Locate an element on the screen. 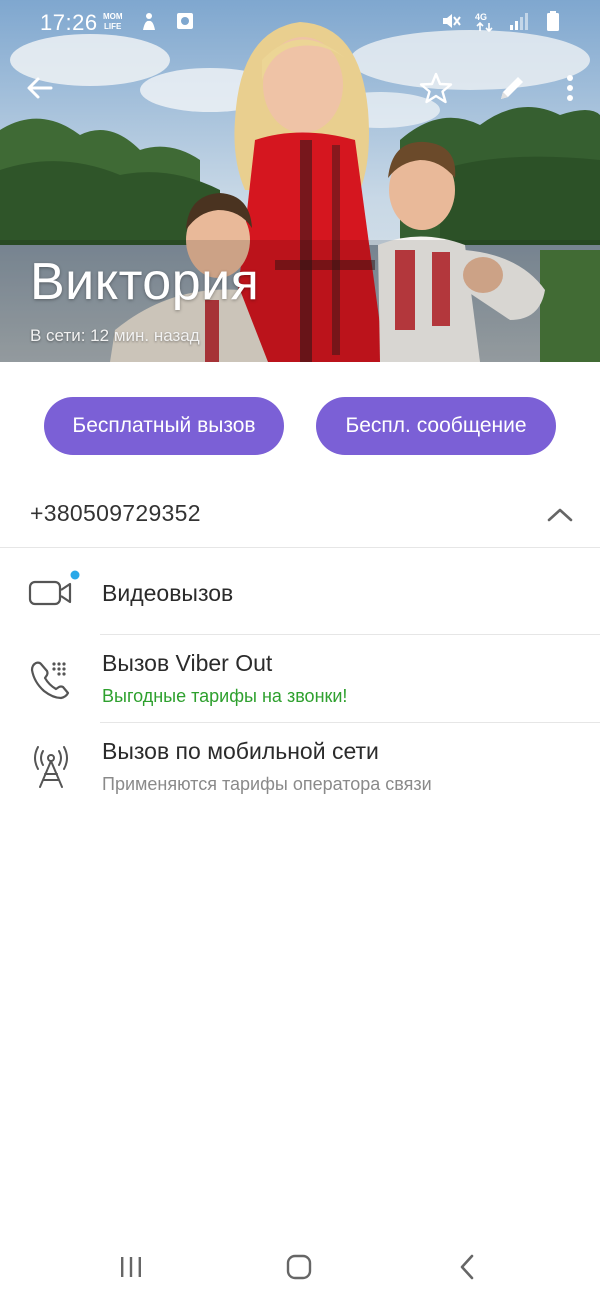  home-icon is located at coordinates (299, 1267).